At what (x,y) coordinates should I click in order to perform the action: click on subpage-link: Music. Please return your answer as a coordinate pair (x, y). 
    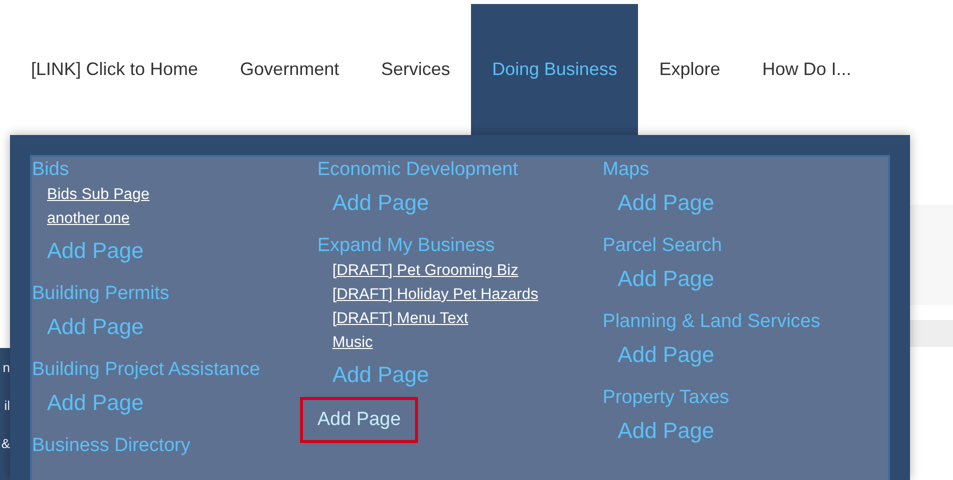
    Looking at the image, I should click on (352, 343).